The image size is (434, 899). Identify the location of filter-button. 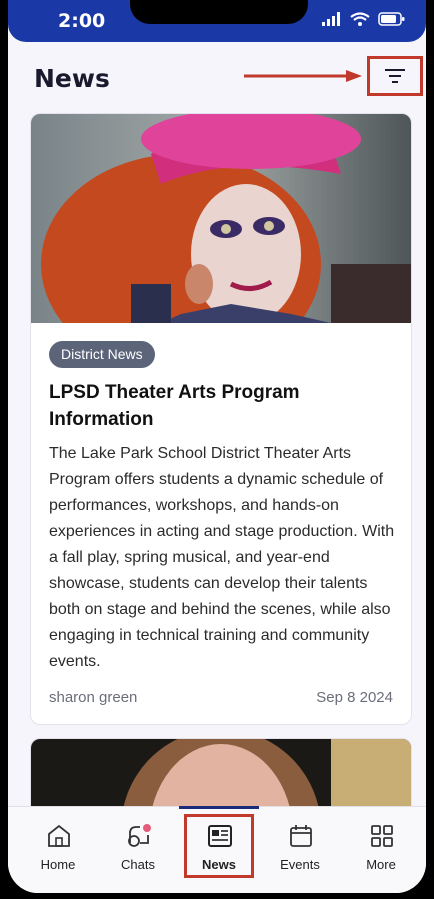
(395, 76).